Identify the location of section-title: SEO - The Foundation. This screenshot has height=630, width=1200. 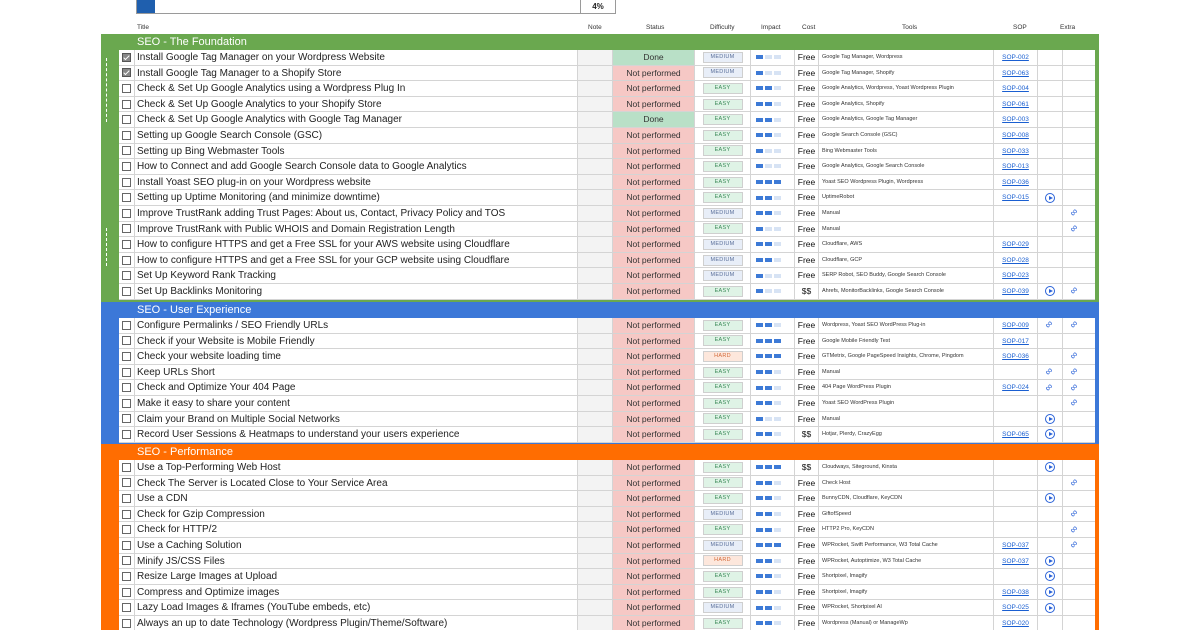
(600, 42).